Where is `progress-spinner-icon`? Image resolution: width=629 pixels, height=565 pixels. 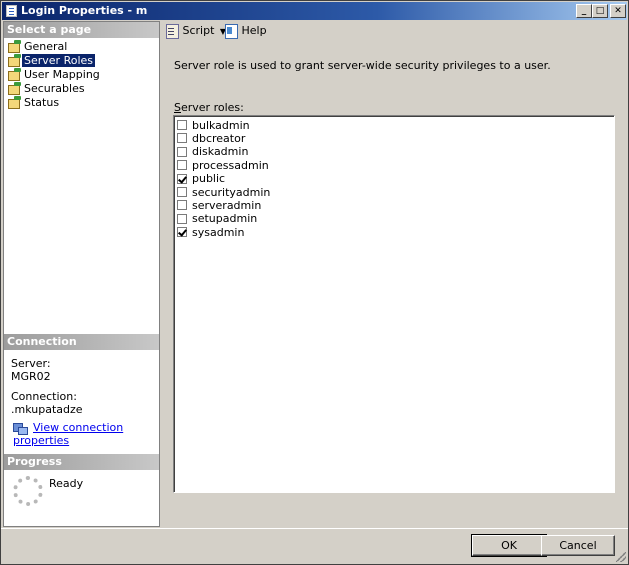 progress-spinner-icon is located at coordinates (28, 491).